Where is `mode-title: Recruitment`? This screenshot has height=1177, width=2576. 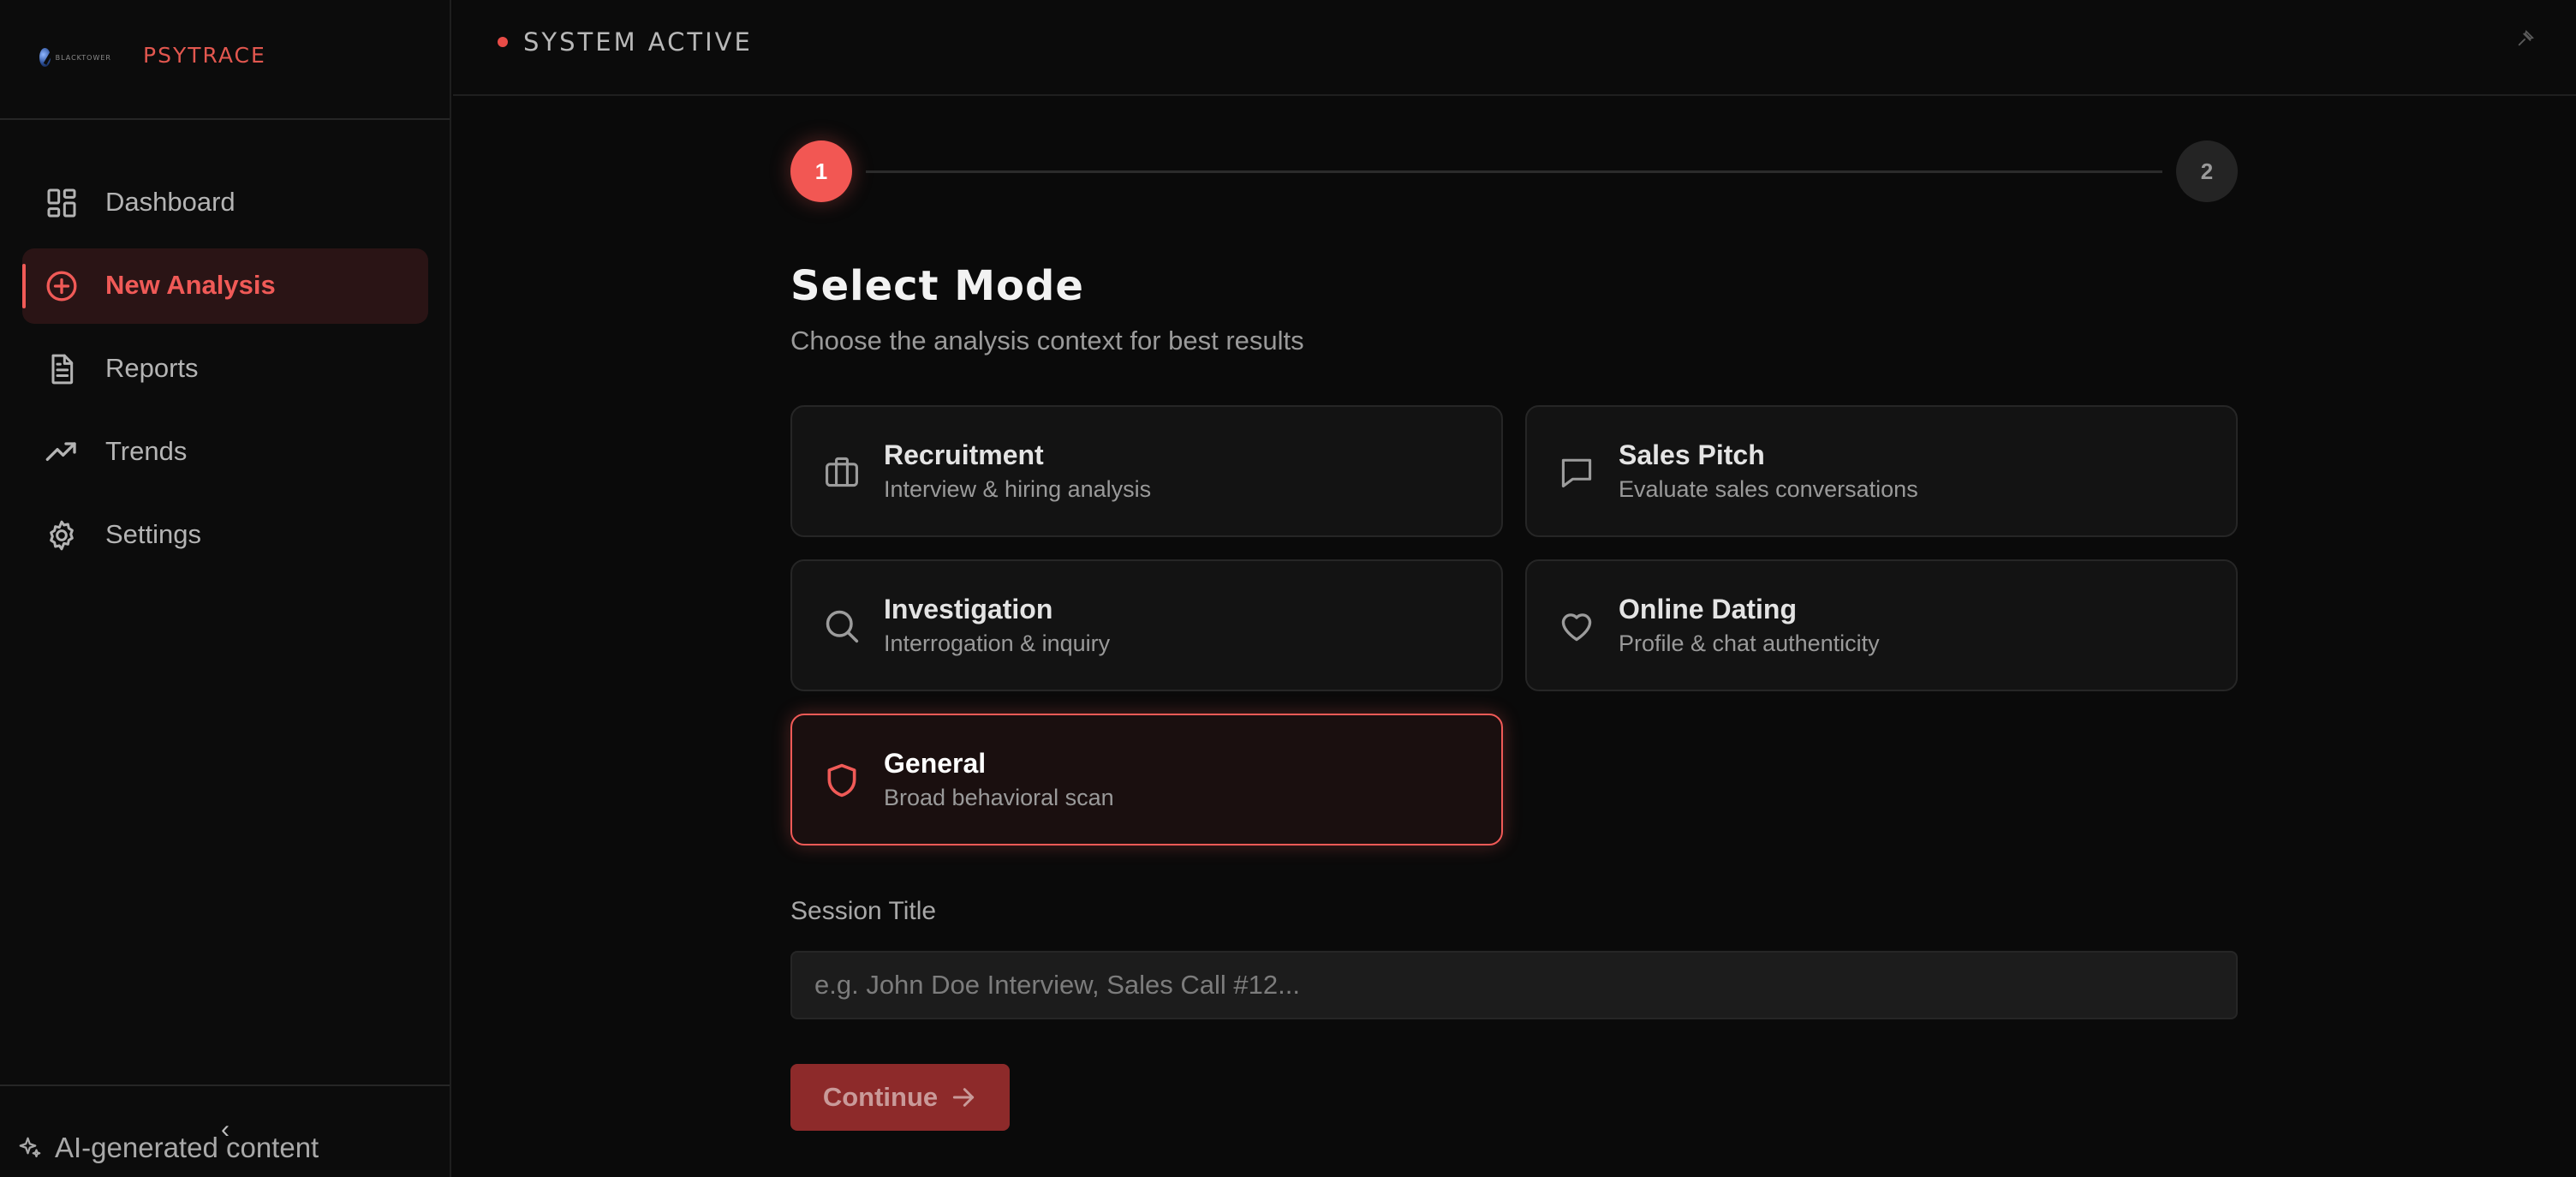 mode-title: Recruitment is located at coordinates (964, 454).